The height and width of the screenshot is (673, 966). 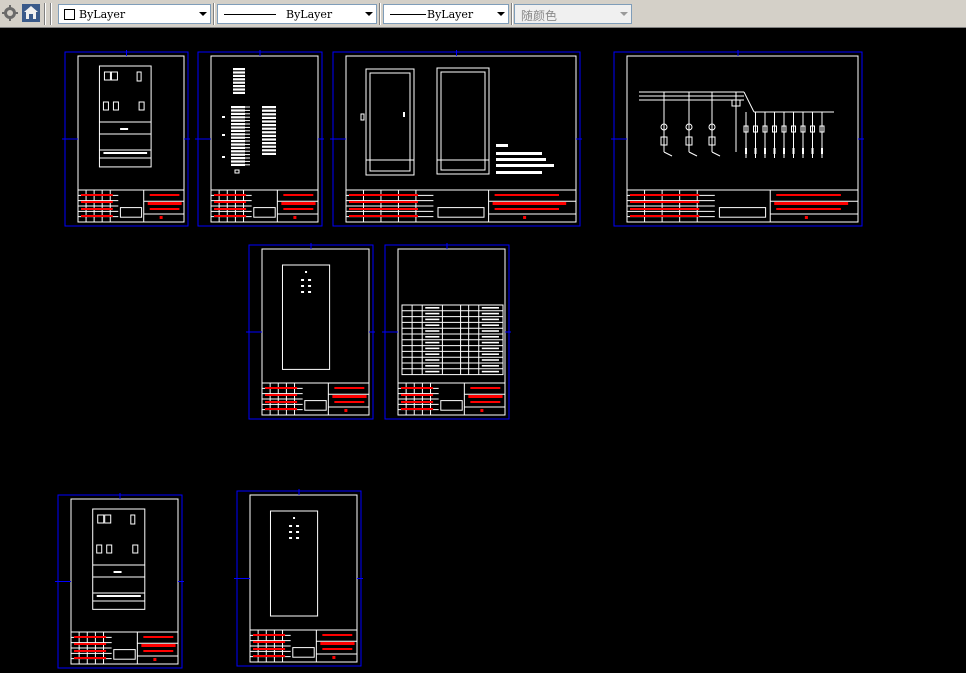 I want to click on lineweight-sample, so click(x=408, y=14).